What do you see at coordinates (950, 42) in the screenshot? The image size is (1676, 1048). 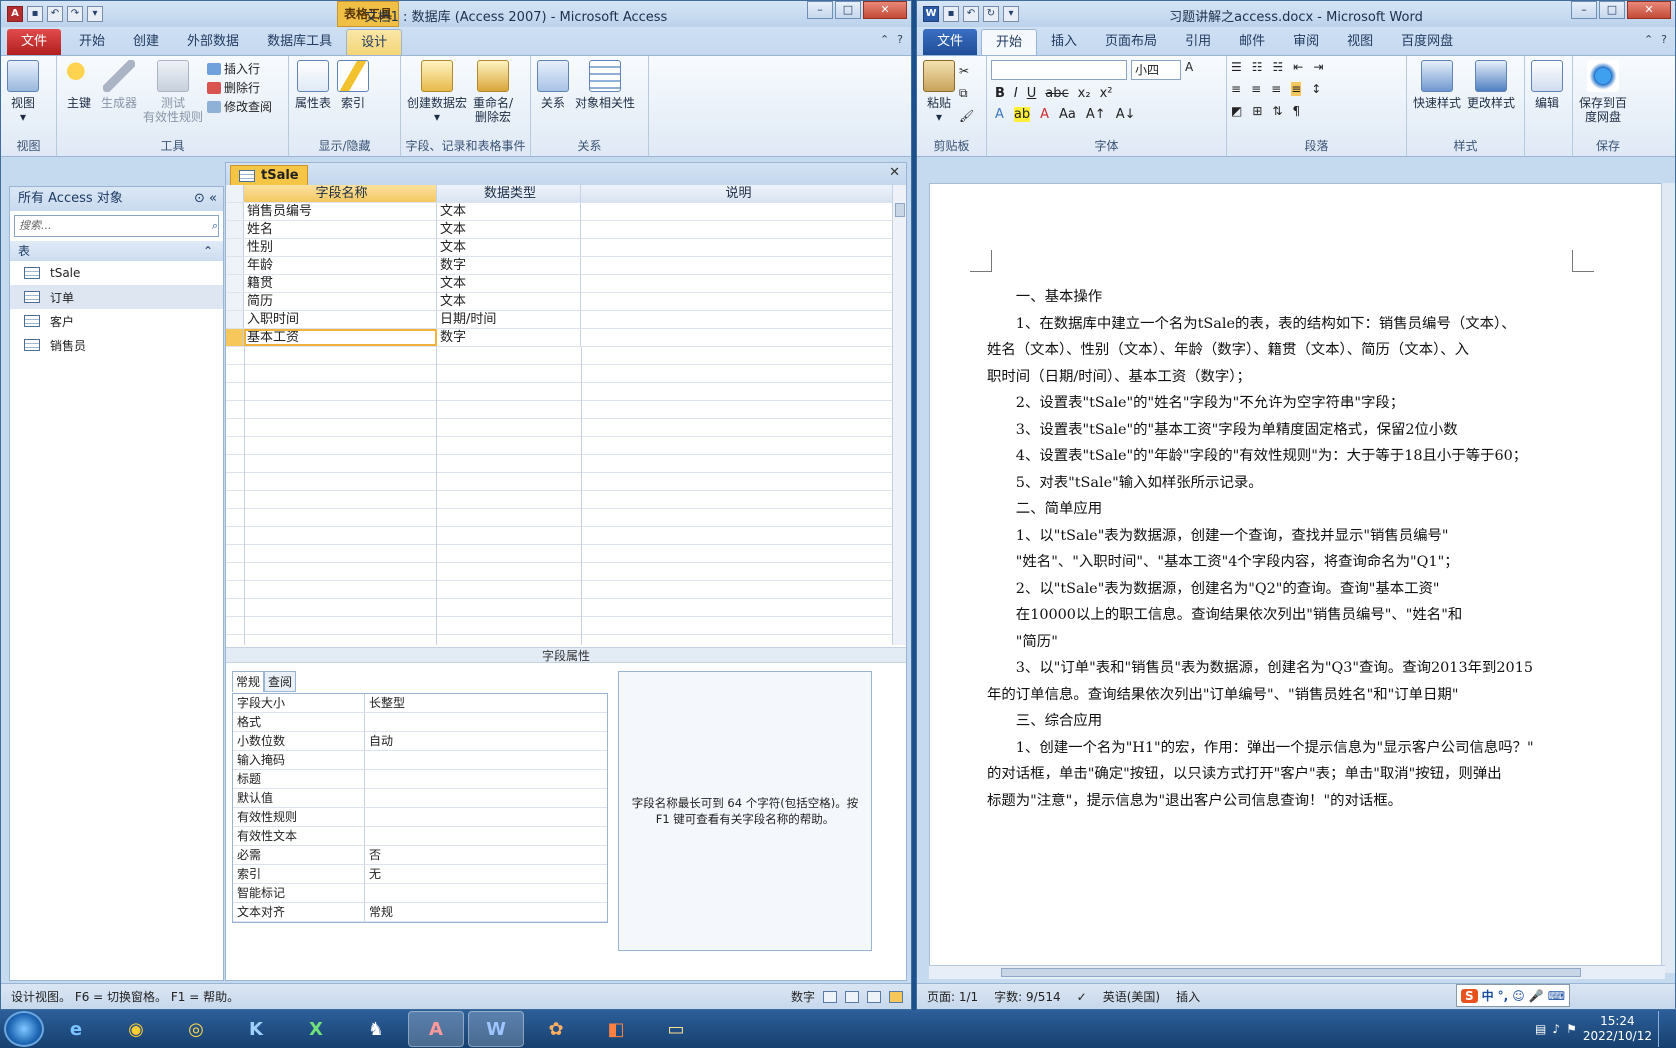 I see `tab-file: 文件` at bounding box center [950, 42].